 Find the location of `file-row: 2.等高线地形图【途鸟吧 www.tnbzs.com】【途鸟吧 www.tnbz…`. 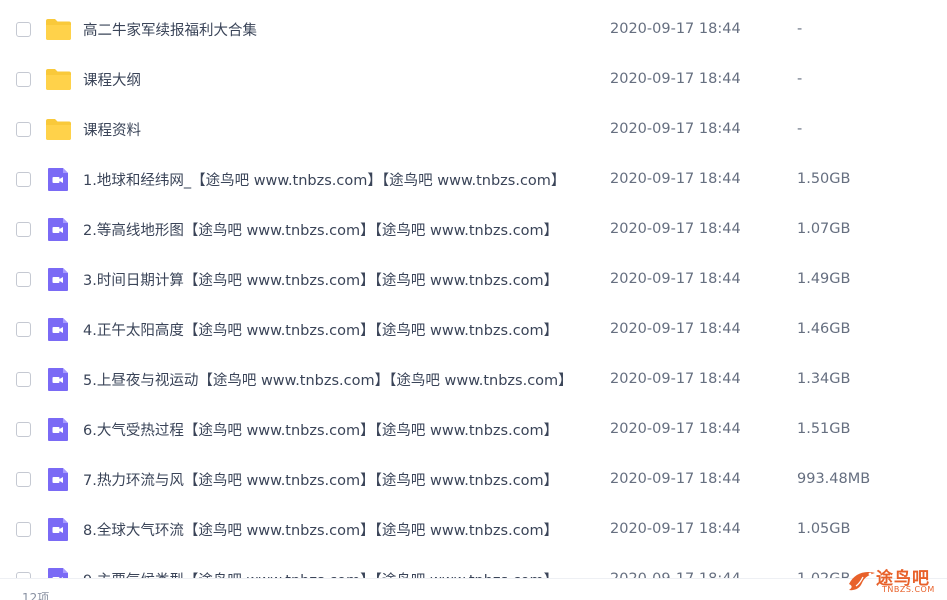

file-row: 2.等高线地形图【途鸟吧 www.tnbzs.com】【途鸟吧 www.tnbz… is located at coordinates (473, 229).